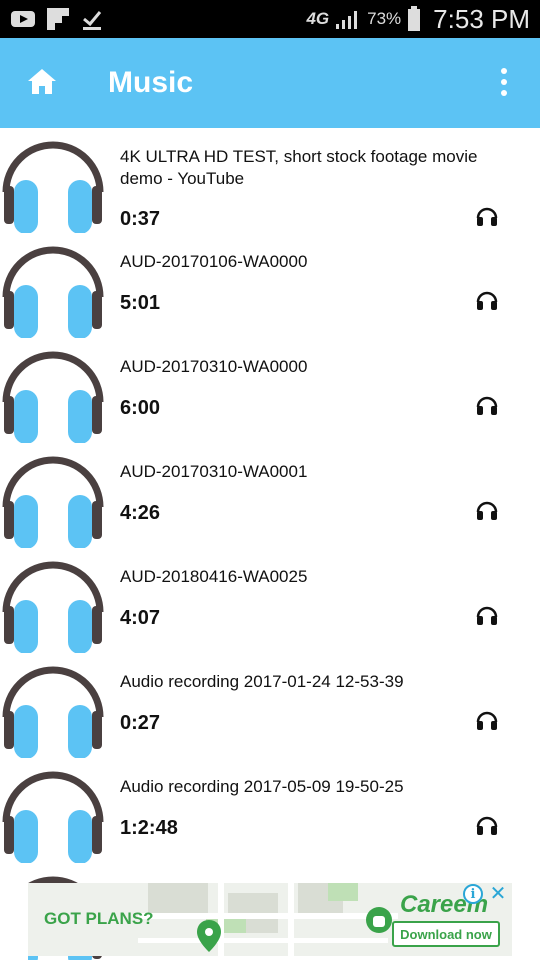 The image size is (540, 960). Describe the element at coordinates (473, 894) in the screenshot. I see `ad-info-button: i` at that location.